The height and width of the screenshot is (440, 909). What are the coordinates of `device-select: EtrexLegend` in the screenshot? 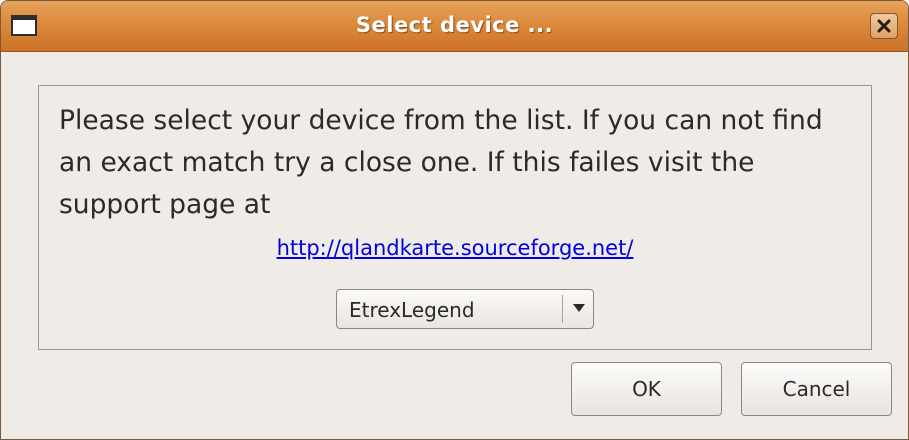 It's located at (465, 309).